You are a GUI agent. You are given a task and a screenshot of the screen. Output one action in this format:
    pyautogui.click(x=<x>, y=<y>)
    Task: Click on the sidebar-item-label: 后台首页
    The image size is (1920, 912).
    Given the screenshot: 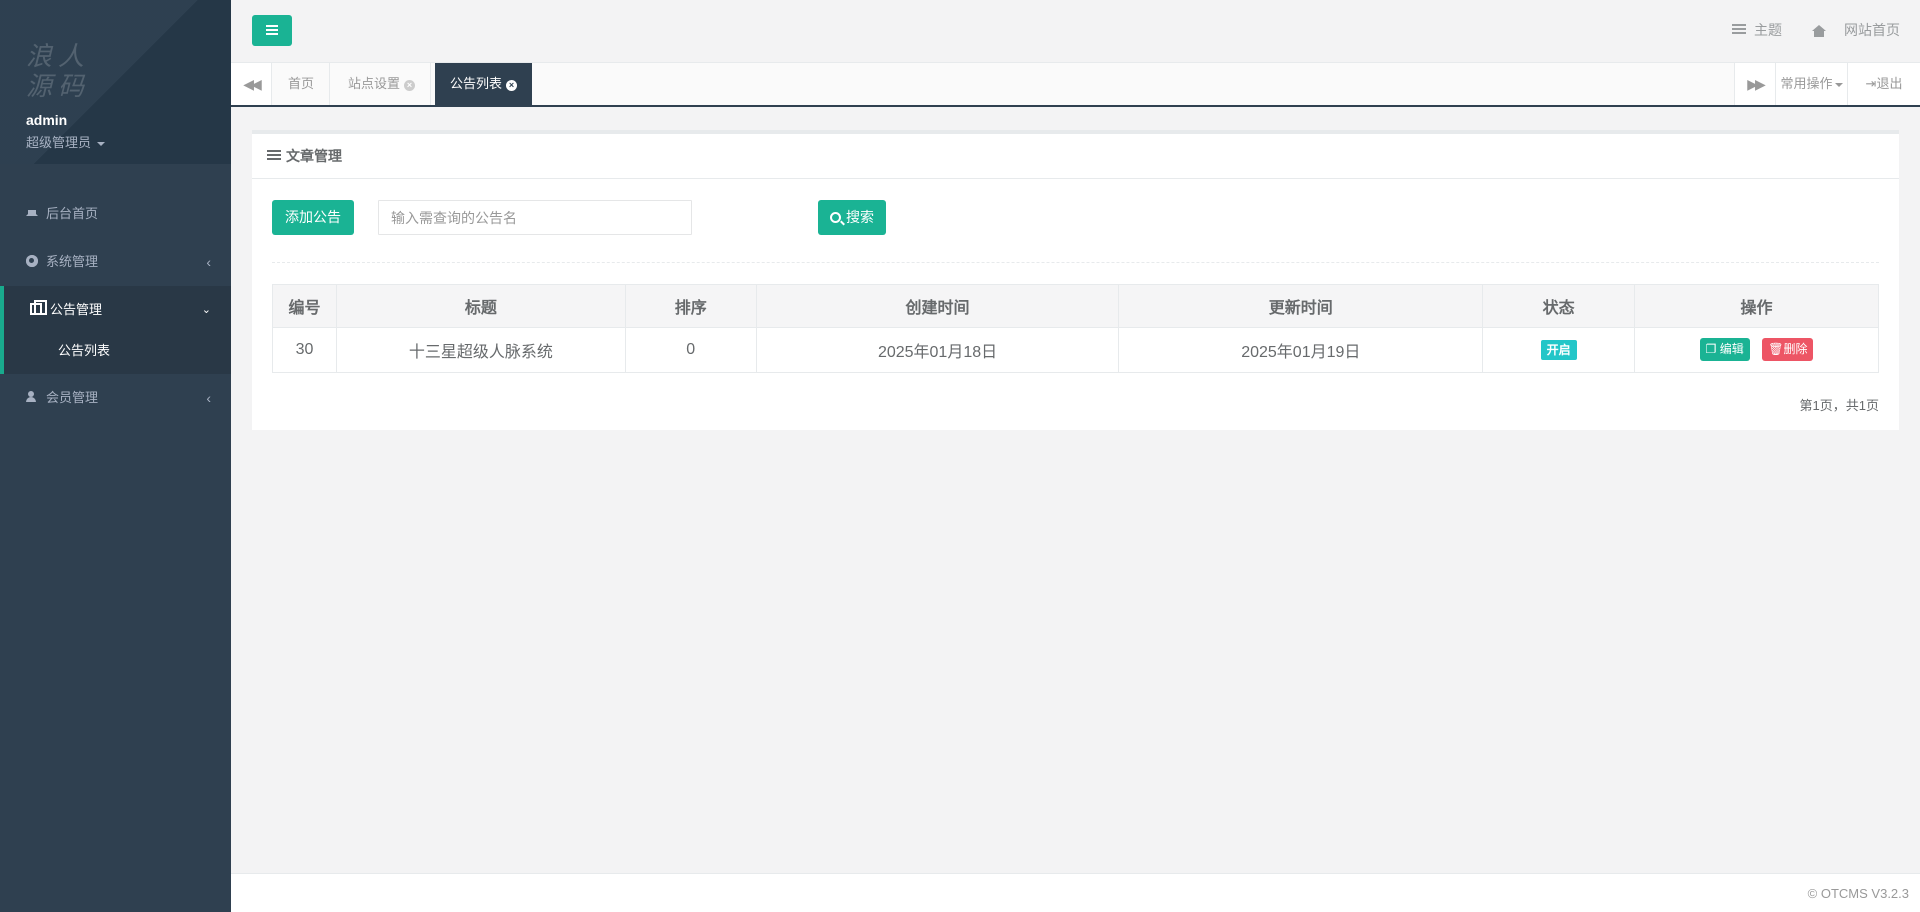 What is the action you would take?
    pyautogui.click(x=72, y=213)
    